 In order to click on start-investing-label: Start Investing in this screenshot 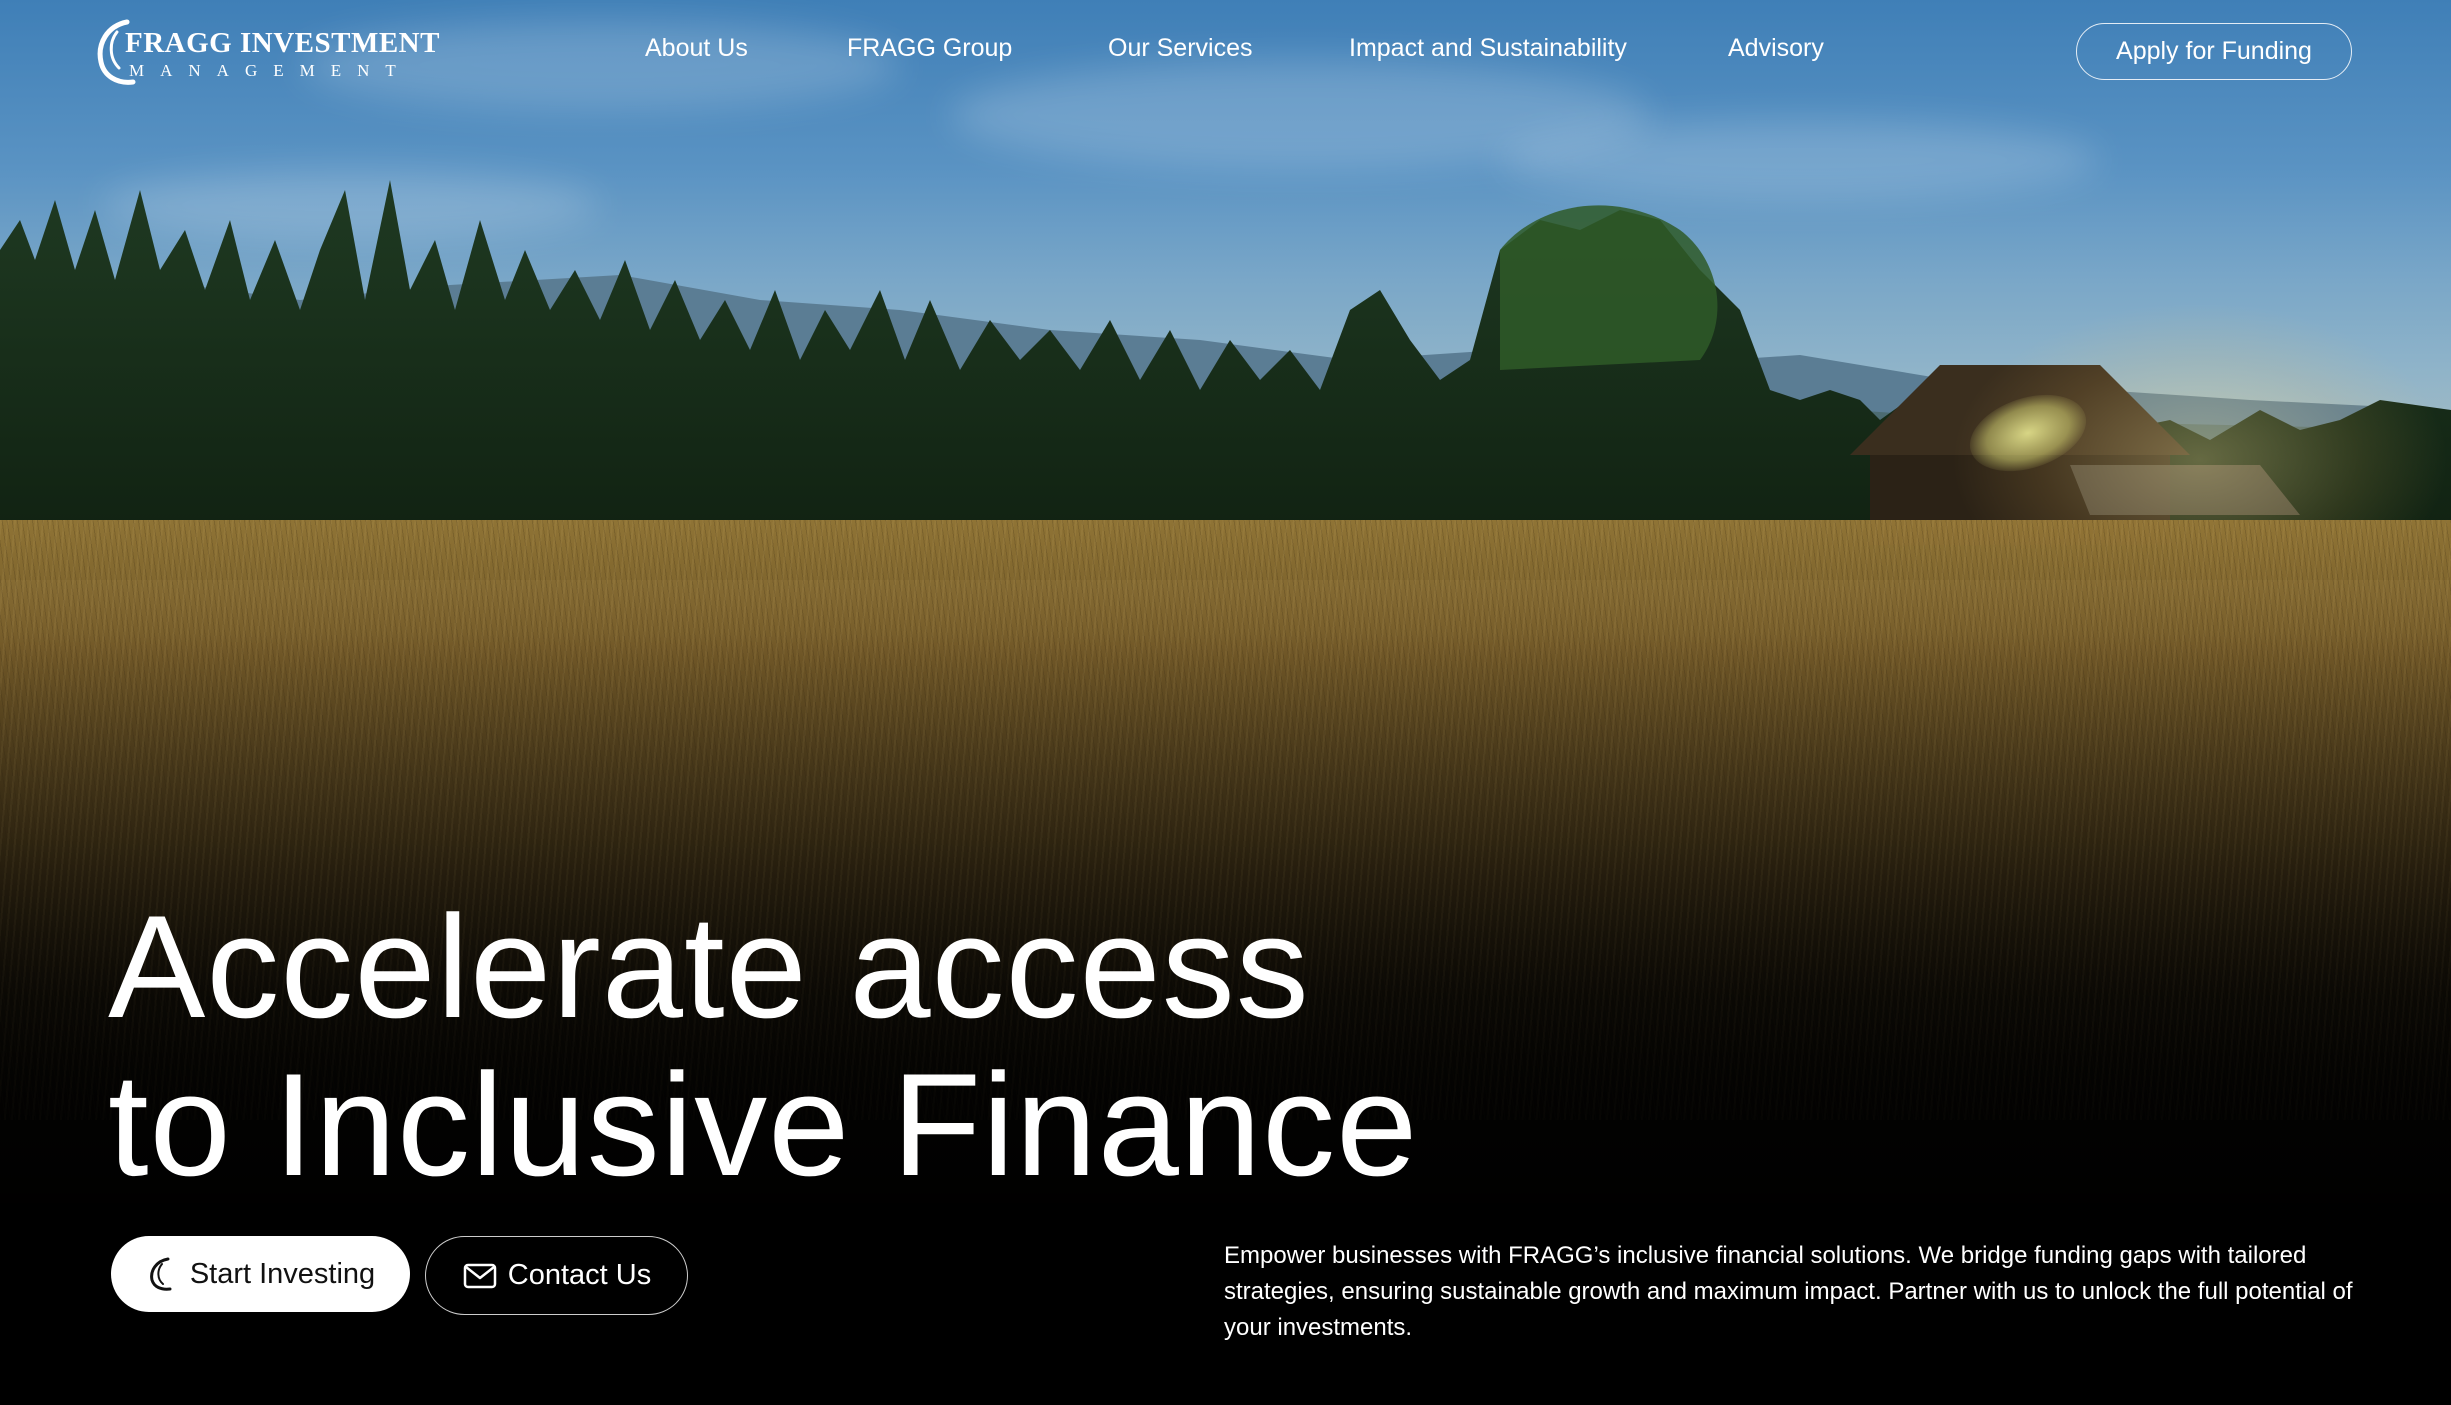, I will do `click(282, 1273)`.